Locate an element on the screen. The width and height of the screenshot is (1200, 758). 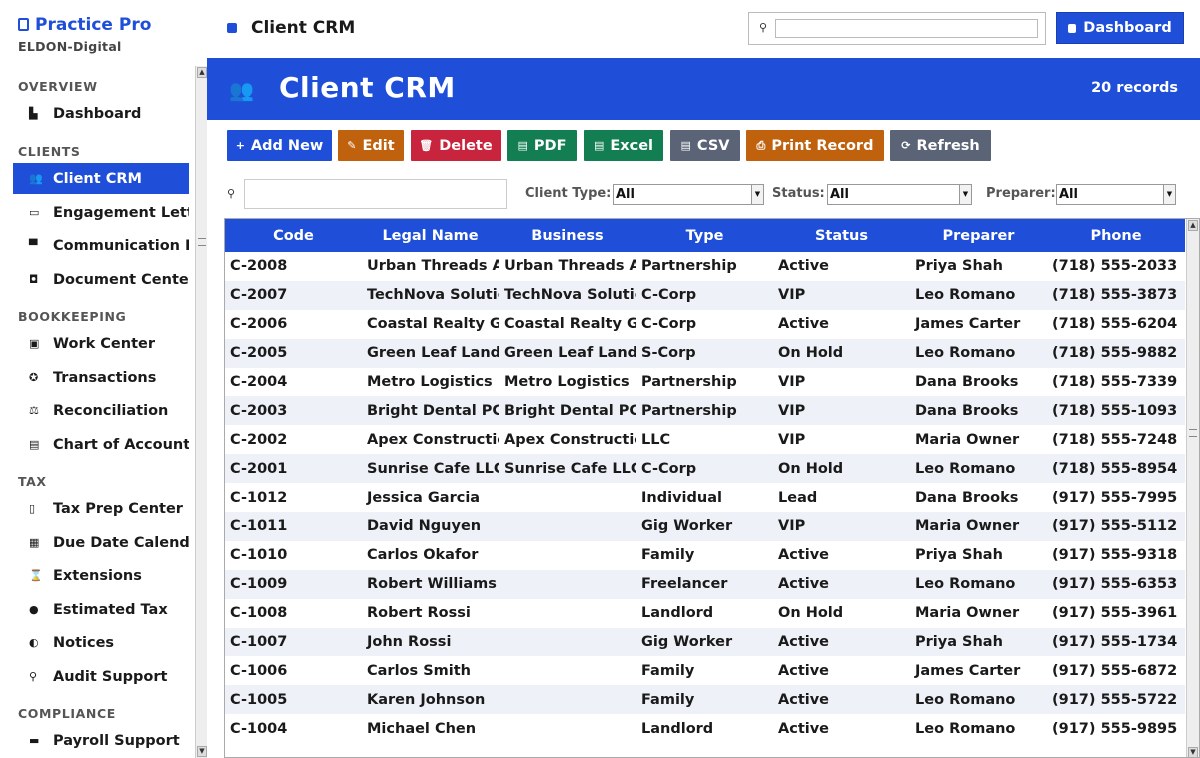
refresh-button: ⟳ Refresh is located at coordinates (940, 145).